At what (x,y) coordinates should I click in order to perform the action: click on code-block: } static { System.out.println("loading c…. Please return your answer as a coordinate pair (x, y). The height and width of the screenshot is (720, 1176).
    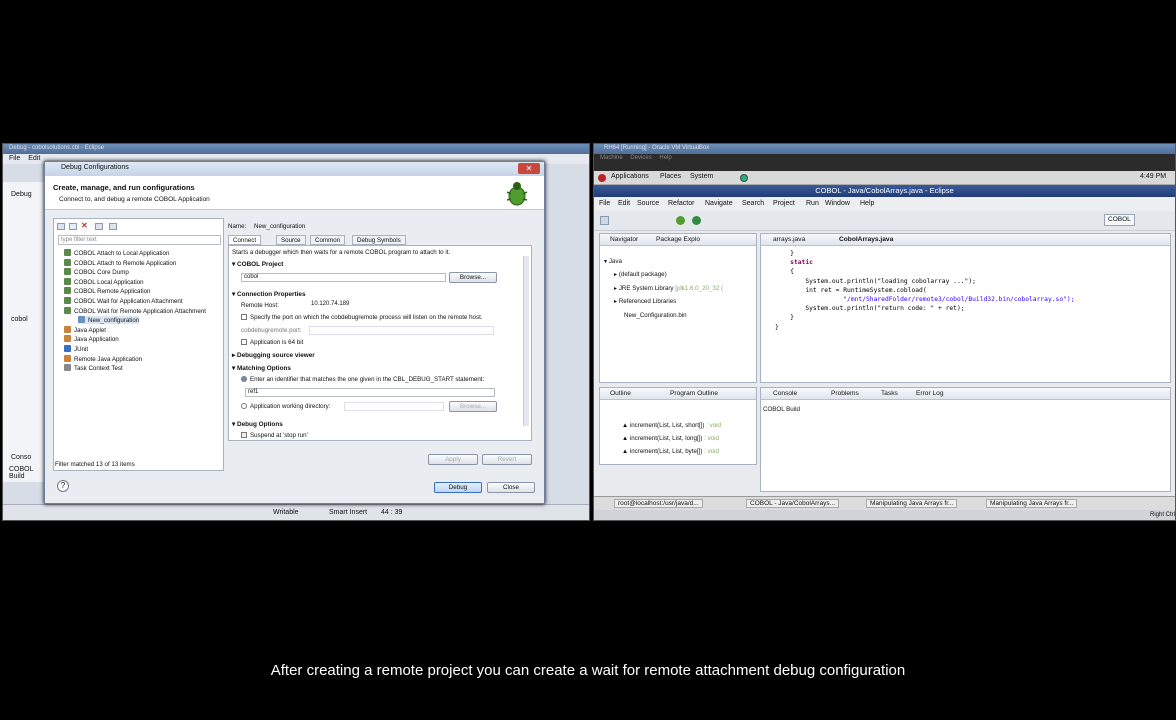
    Looking at the image, I should click on (925, 290).